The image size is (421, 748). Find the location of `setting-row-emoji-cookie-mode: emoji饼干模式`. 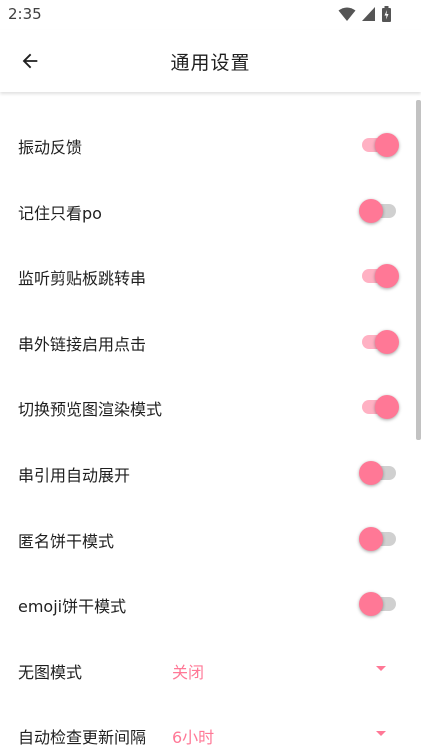

setting-row-emoji-cookie-mode: emoji饼干模式 is located at coordinates (210, 604).